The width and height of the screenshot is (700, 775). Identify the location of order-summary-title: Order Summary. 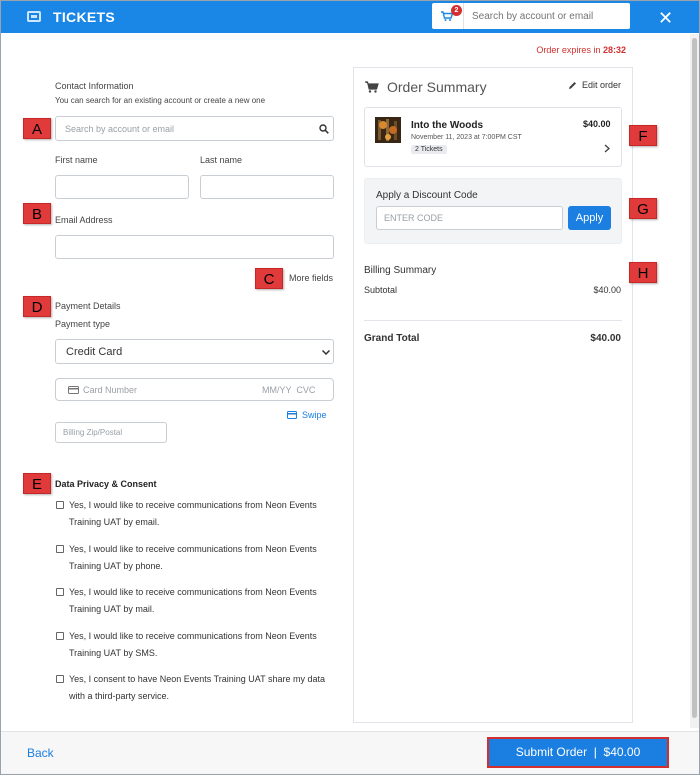
(437, 87).